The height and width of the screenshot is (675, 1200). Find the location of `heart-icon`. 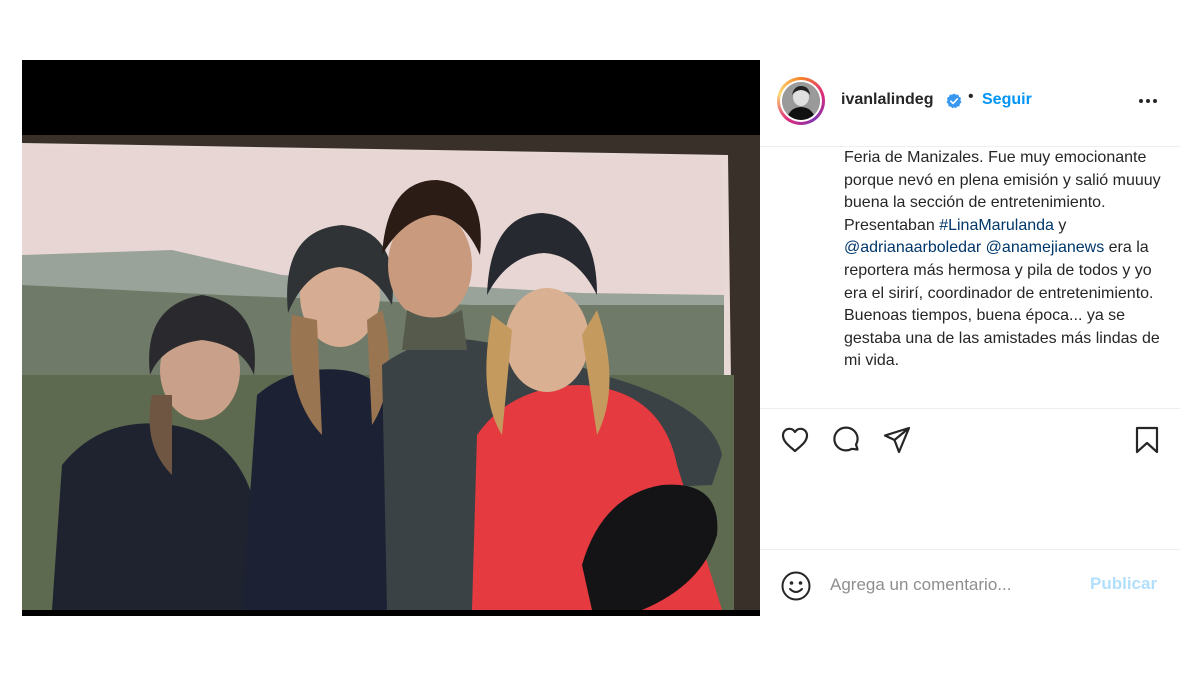

heart-icon is located at coordinates (795, 440).